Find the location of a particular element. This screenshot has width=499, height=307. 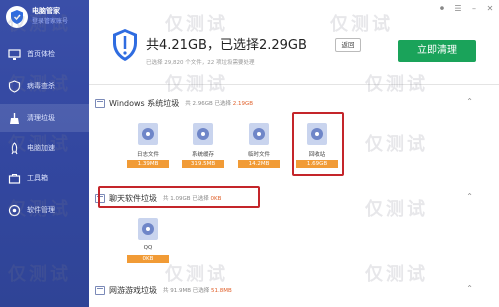

section-meta: 共 2.96GB 已选择 2.19GB is located at coordinates (219, 104).